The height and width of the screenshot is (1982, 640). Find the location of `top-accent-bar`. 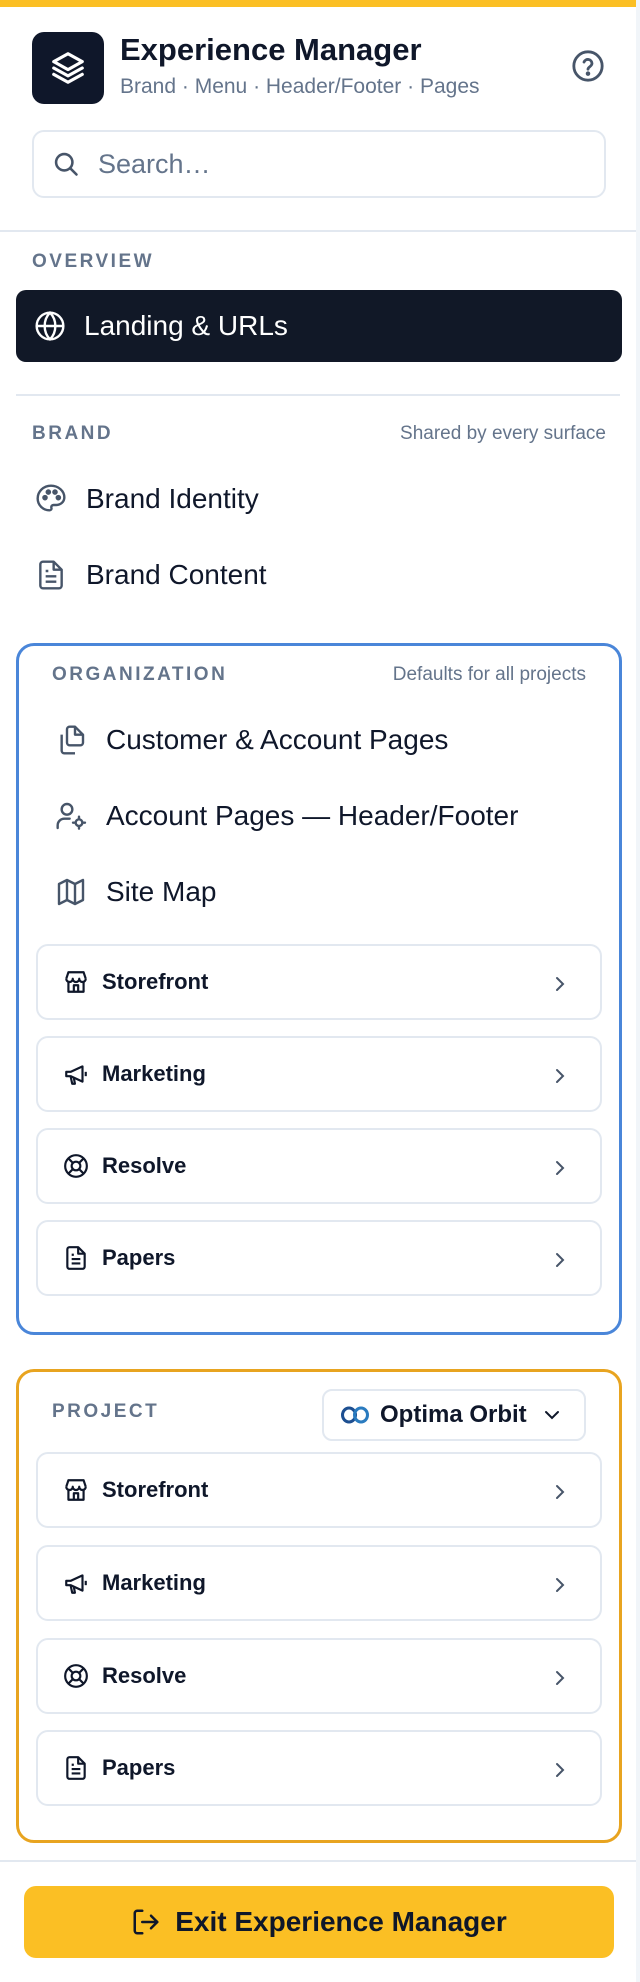

top-accent-bar is located at coordinates (320, 3).